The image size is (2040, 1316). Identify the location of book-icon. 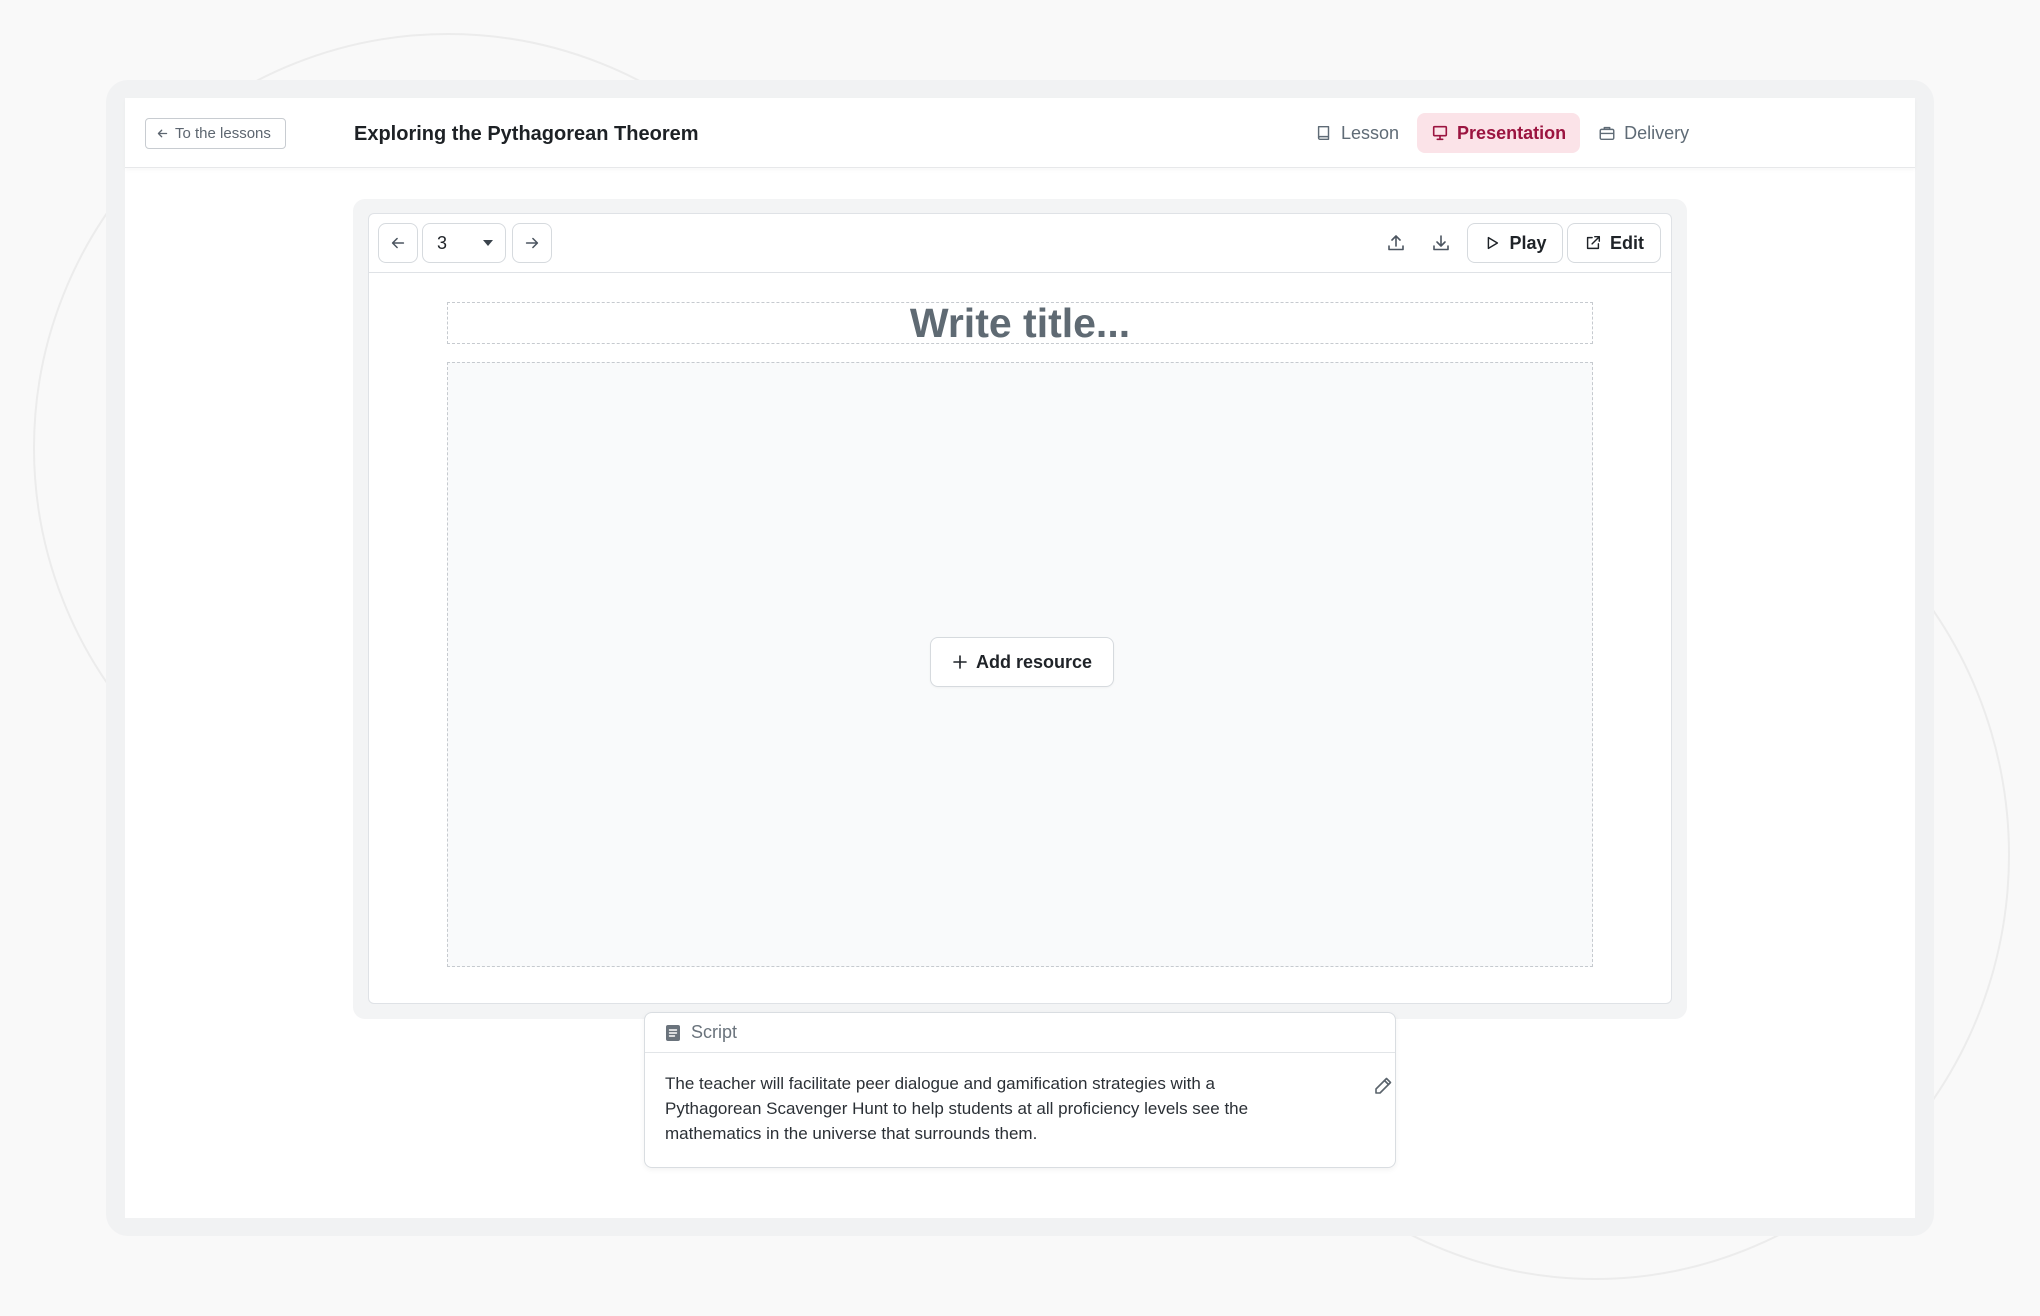
(1323, 133).